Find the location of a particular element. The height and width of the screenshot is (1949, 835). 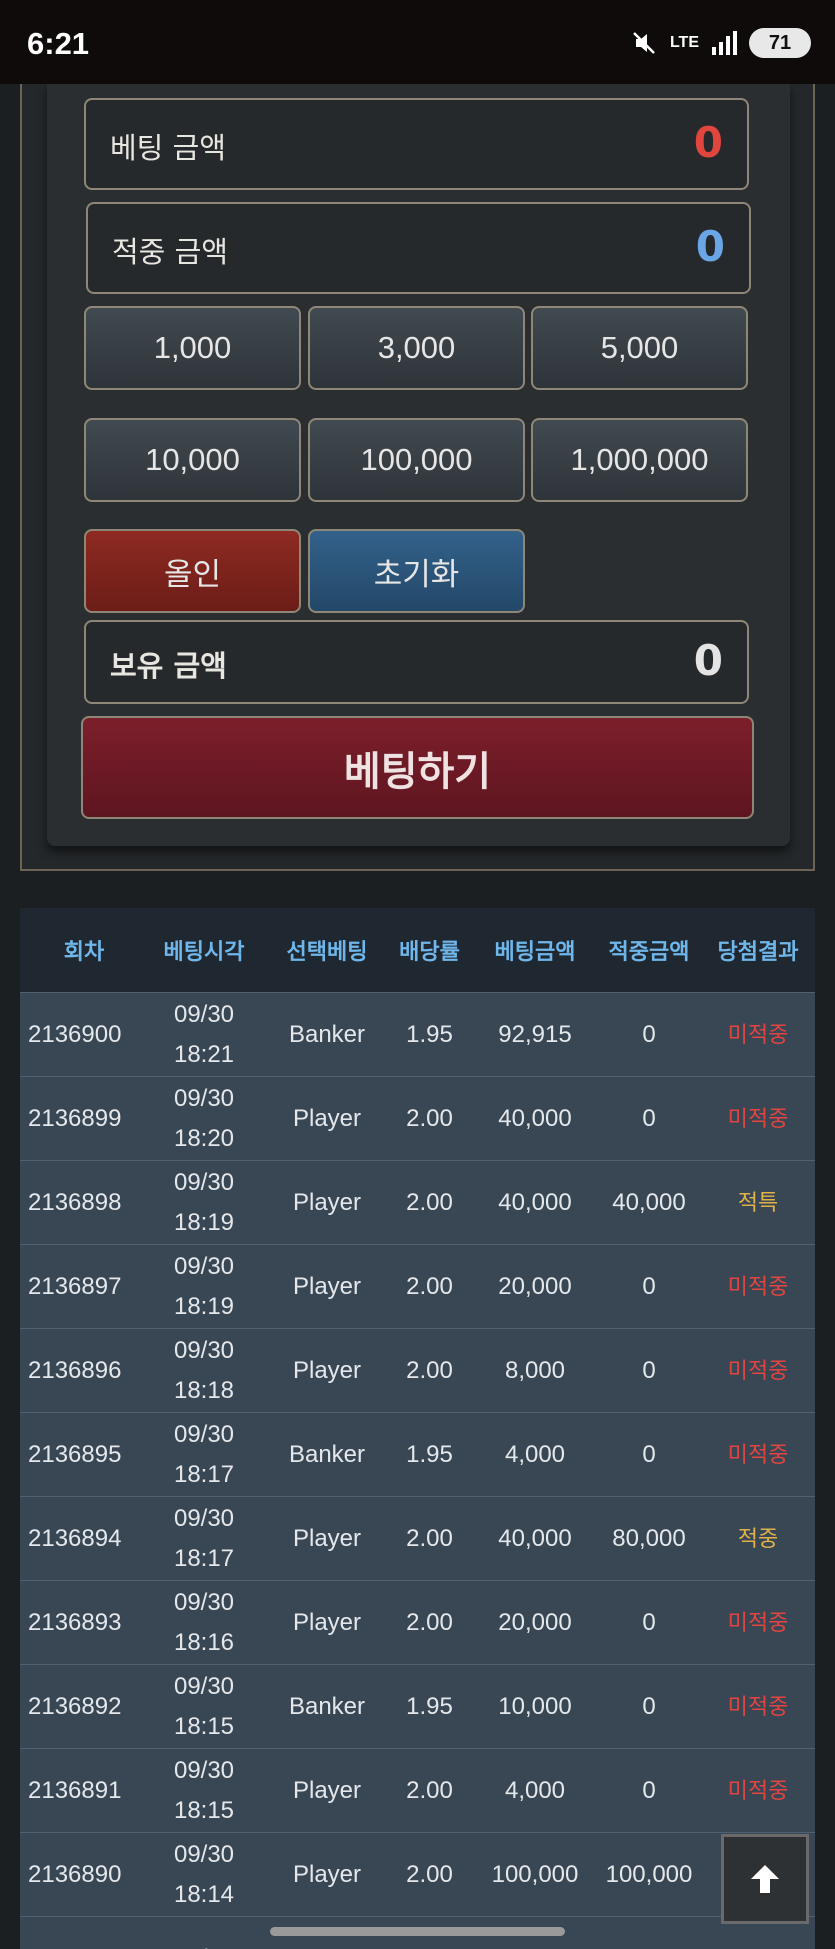

chip-3000-button: 3,000 is located at coordinates (416, 348).